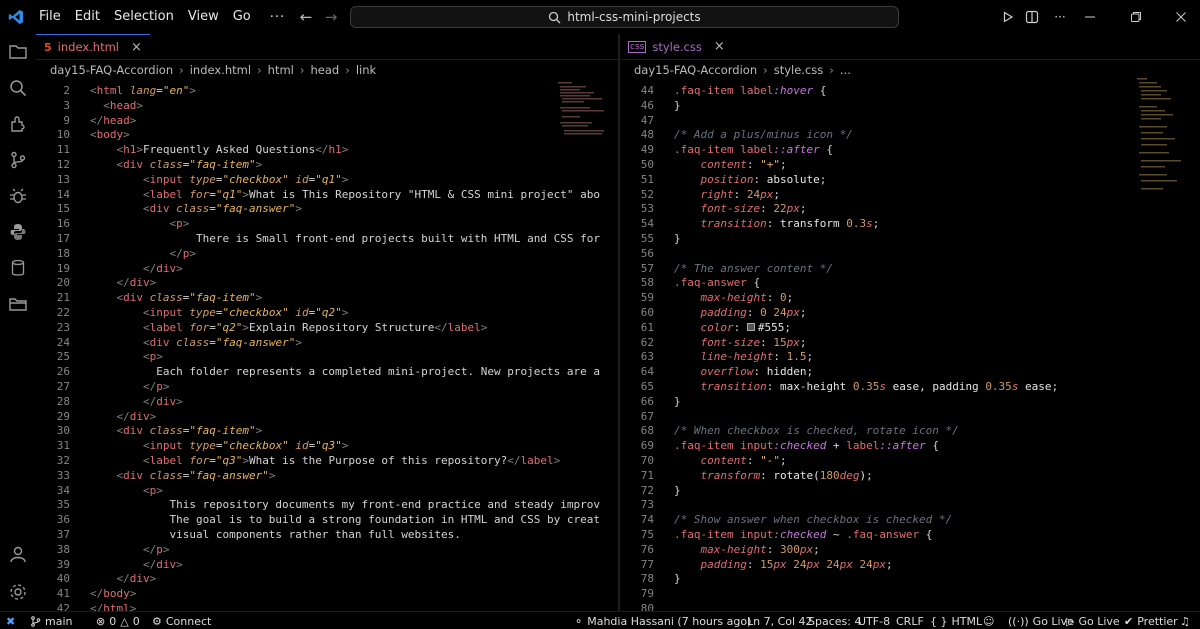 This screenshot has width=1200, height=629. Describe the element at coordinates (910, 620) in the screenshot. I see `end-of-line: CRLF` at that location.